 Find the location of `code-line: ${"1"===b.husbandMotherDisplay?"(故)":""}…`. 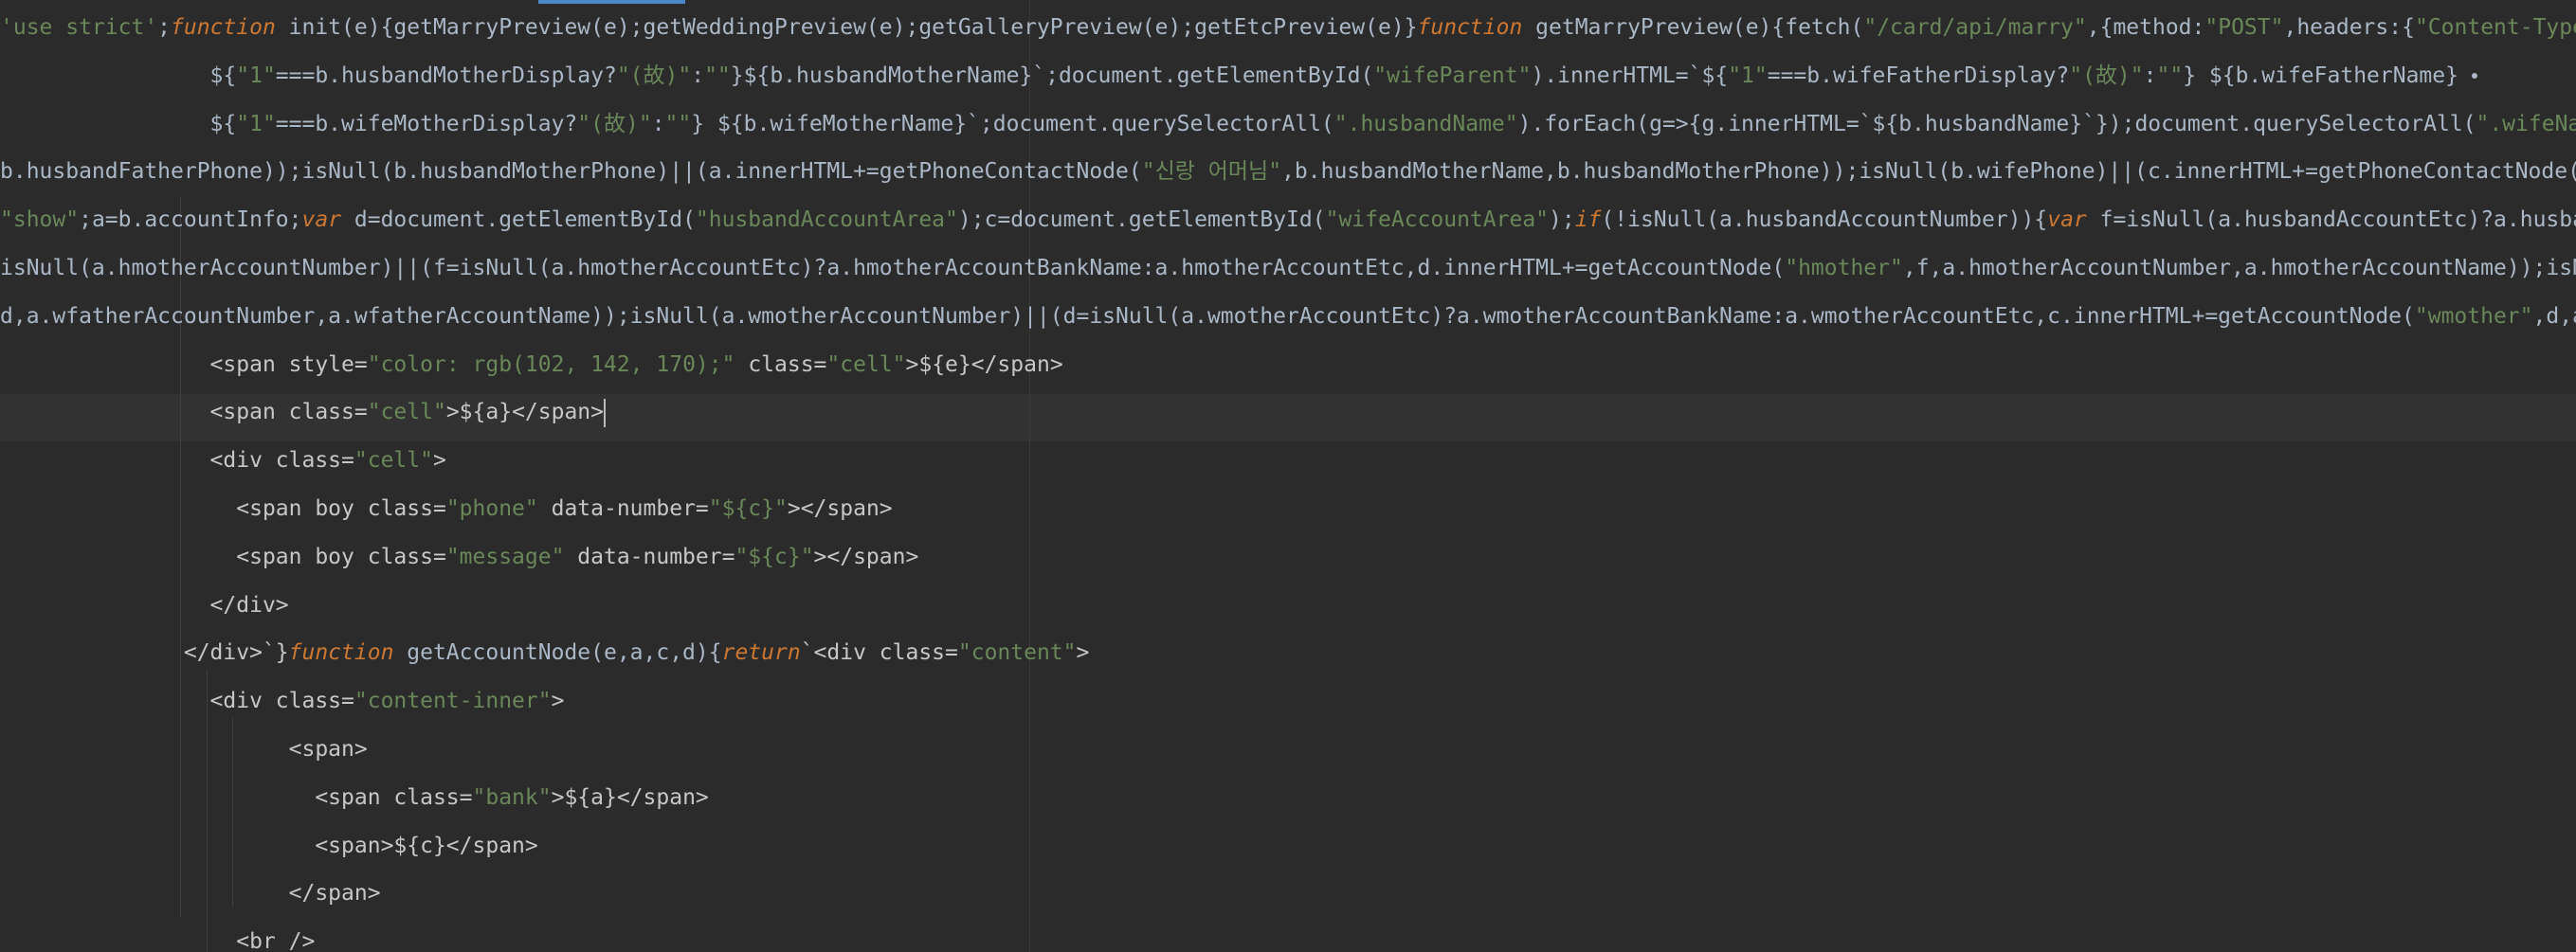

code-line: ${"1"===b.husbandMotherDisplay?"(故)":""}… is located at coordinates (1238, 75).